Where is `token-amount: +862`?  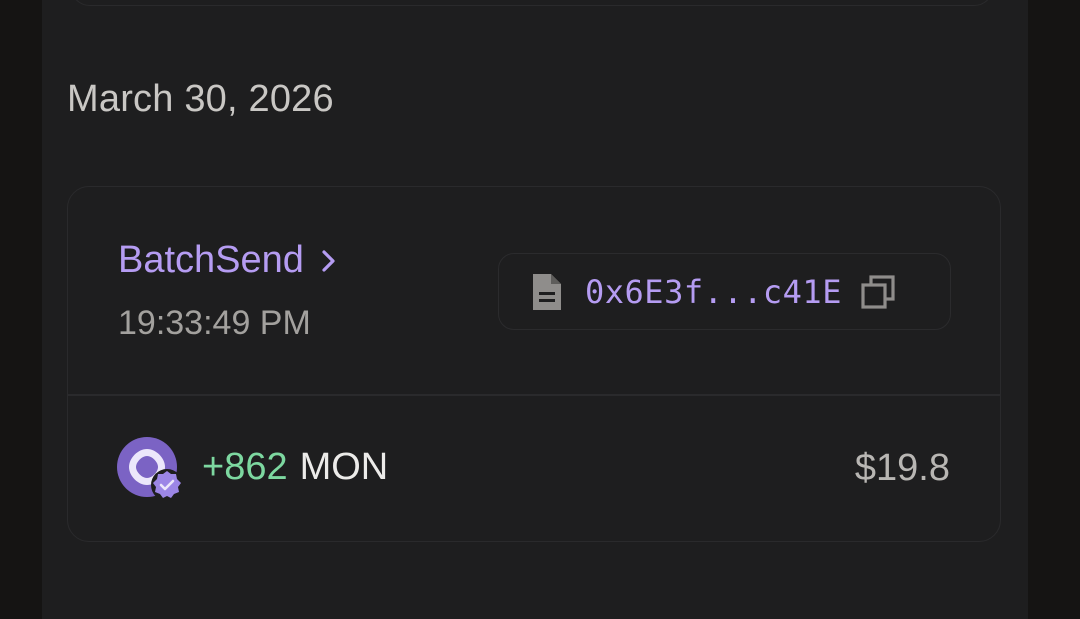 token-amount: +862 is located at coordinates (245, 466).